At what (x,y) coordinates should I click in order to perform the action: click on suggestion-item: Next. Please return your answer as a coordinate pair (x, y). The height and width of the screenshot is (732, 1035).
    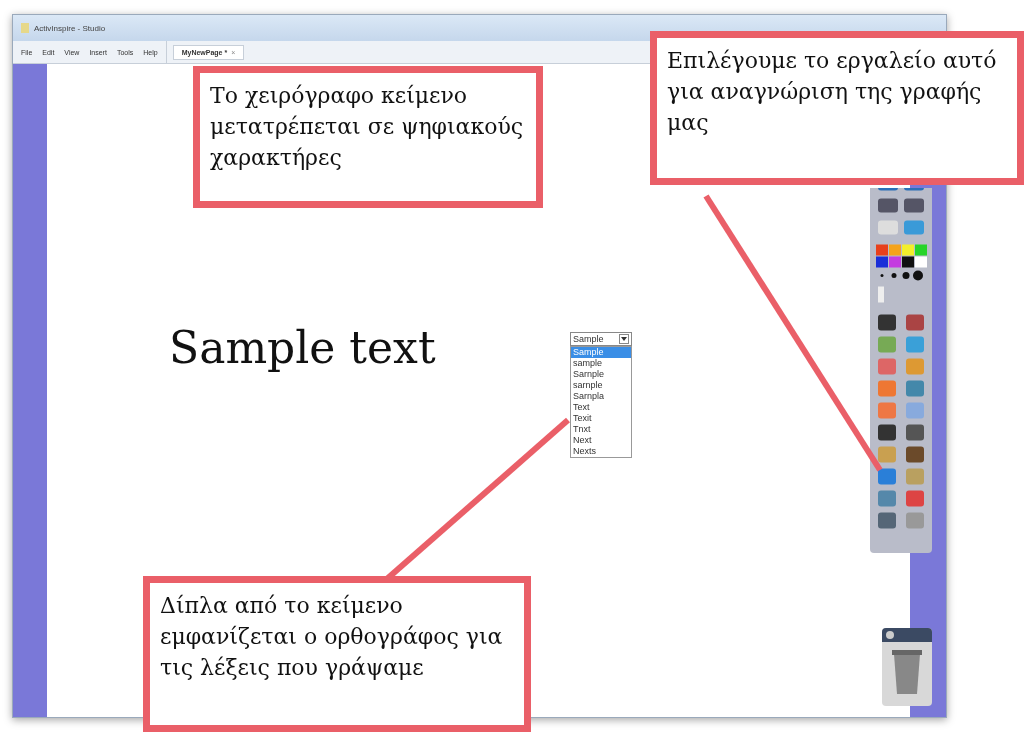
    Looking at the image, I should click on (601, 440).